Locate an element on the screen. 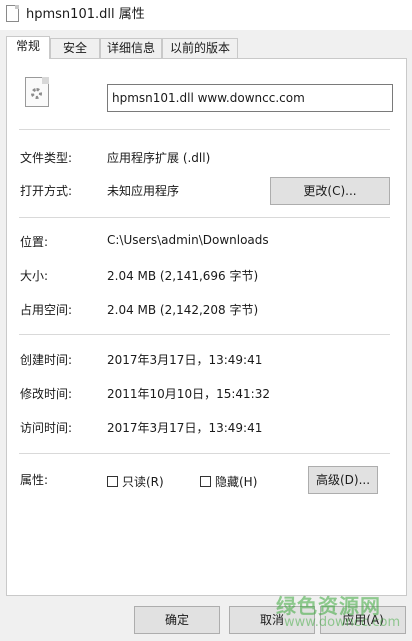 Image resolution: width=412 pixels, height=641 pixels. dll-file-gear-icon is located at coordinates (37, 92).